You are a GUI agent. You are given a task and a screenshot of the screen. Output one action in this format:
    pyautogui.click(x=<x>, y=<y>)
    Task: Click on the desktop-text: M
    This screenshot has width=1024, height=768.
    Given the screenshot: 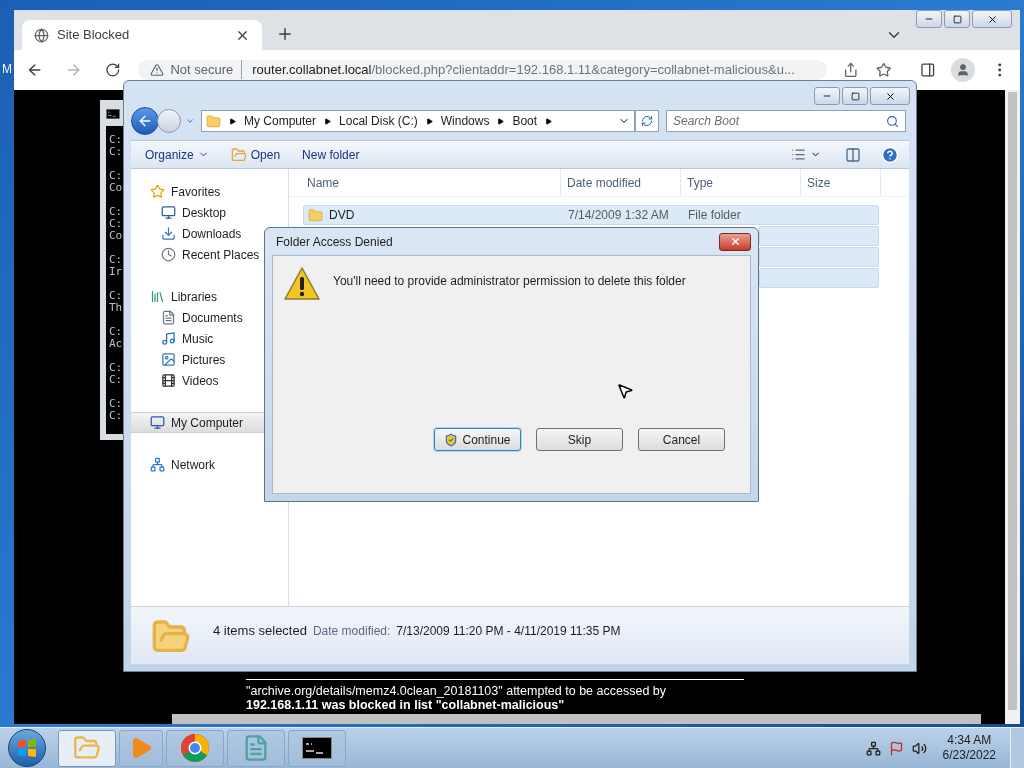 What is the action you would take?
    pyautogui.click(x=7, y=69)
    